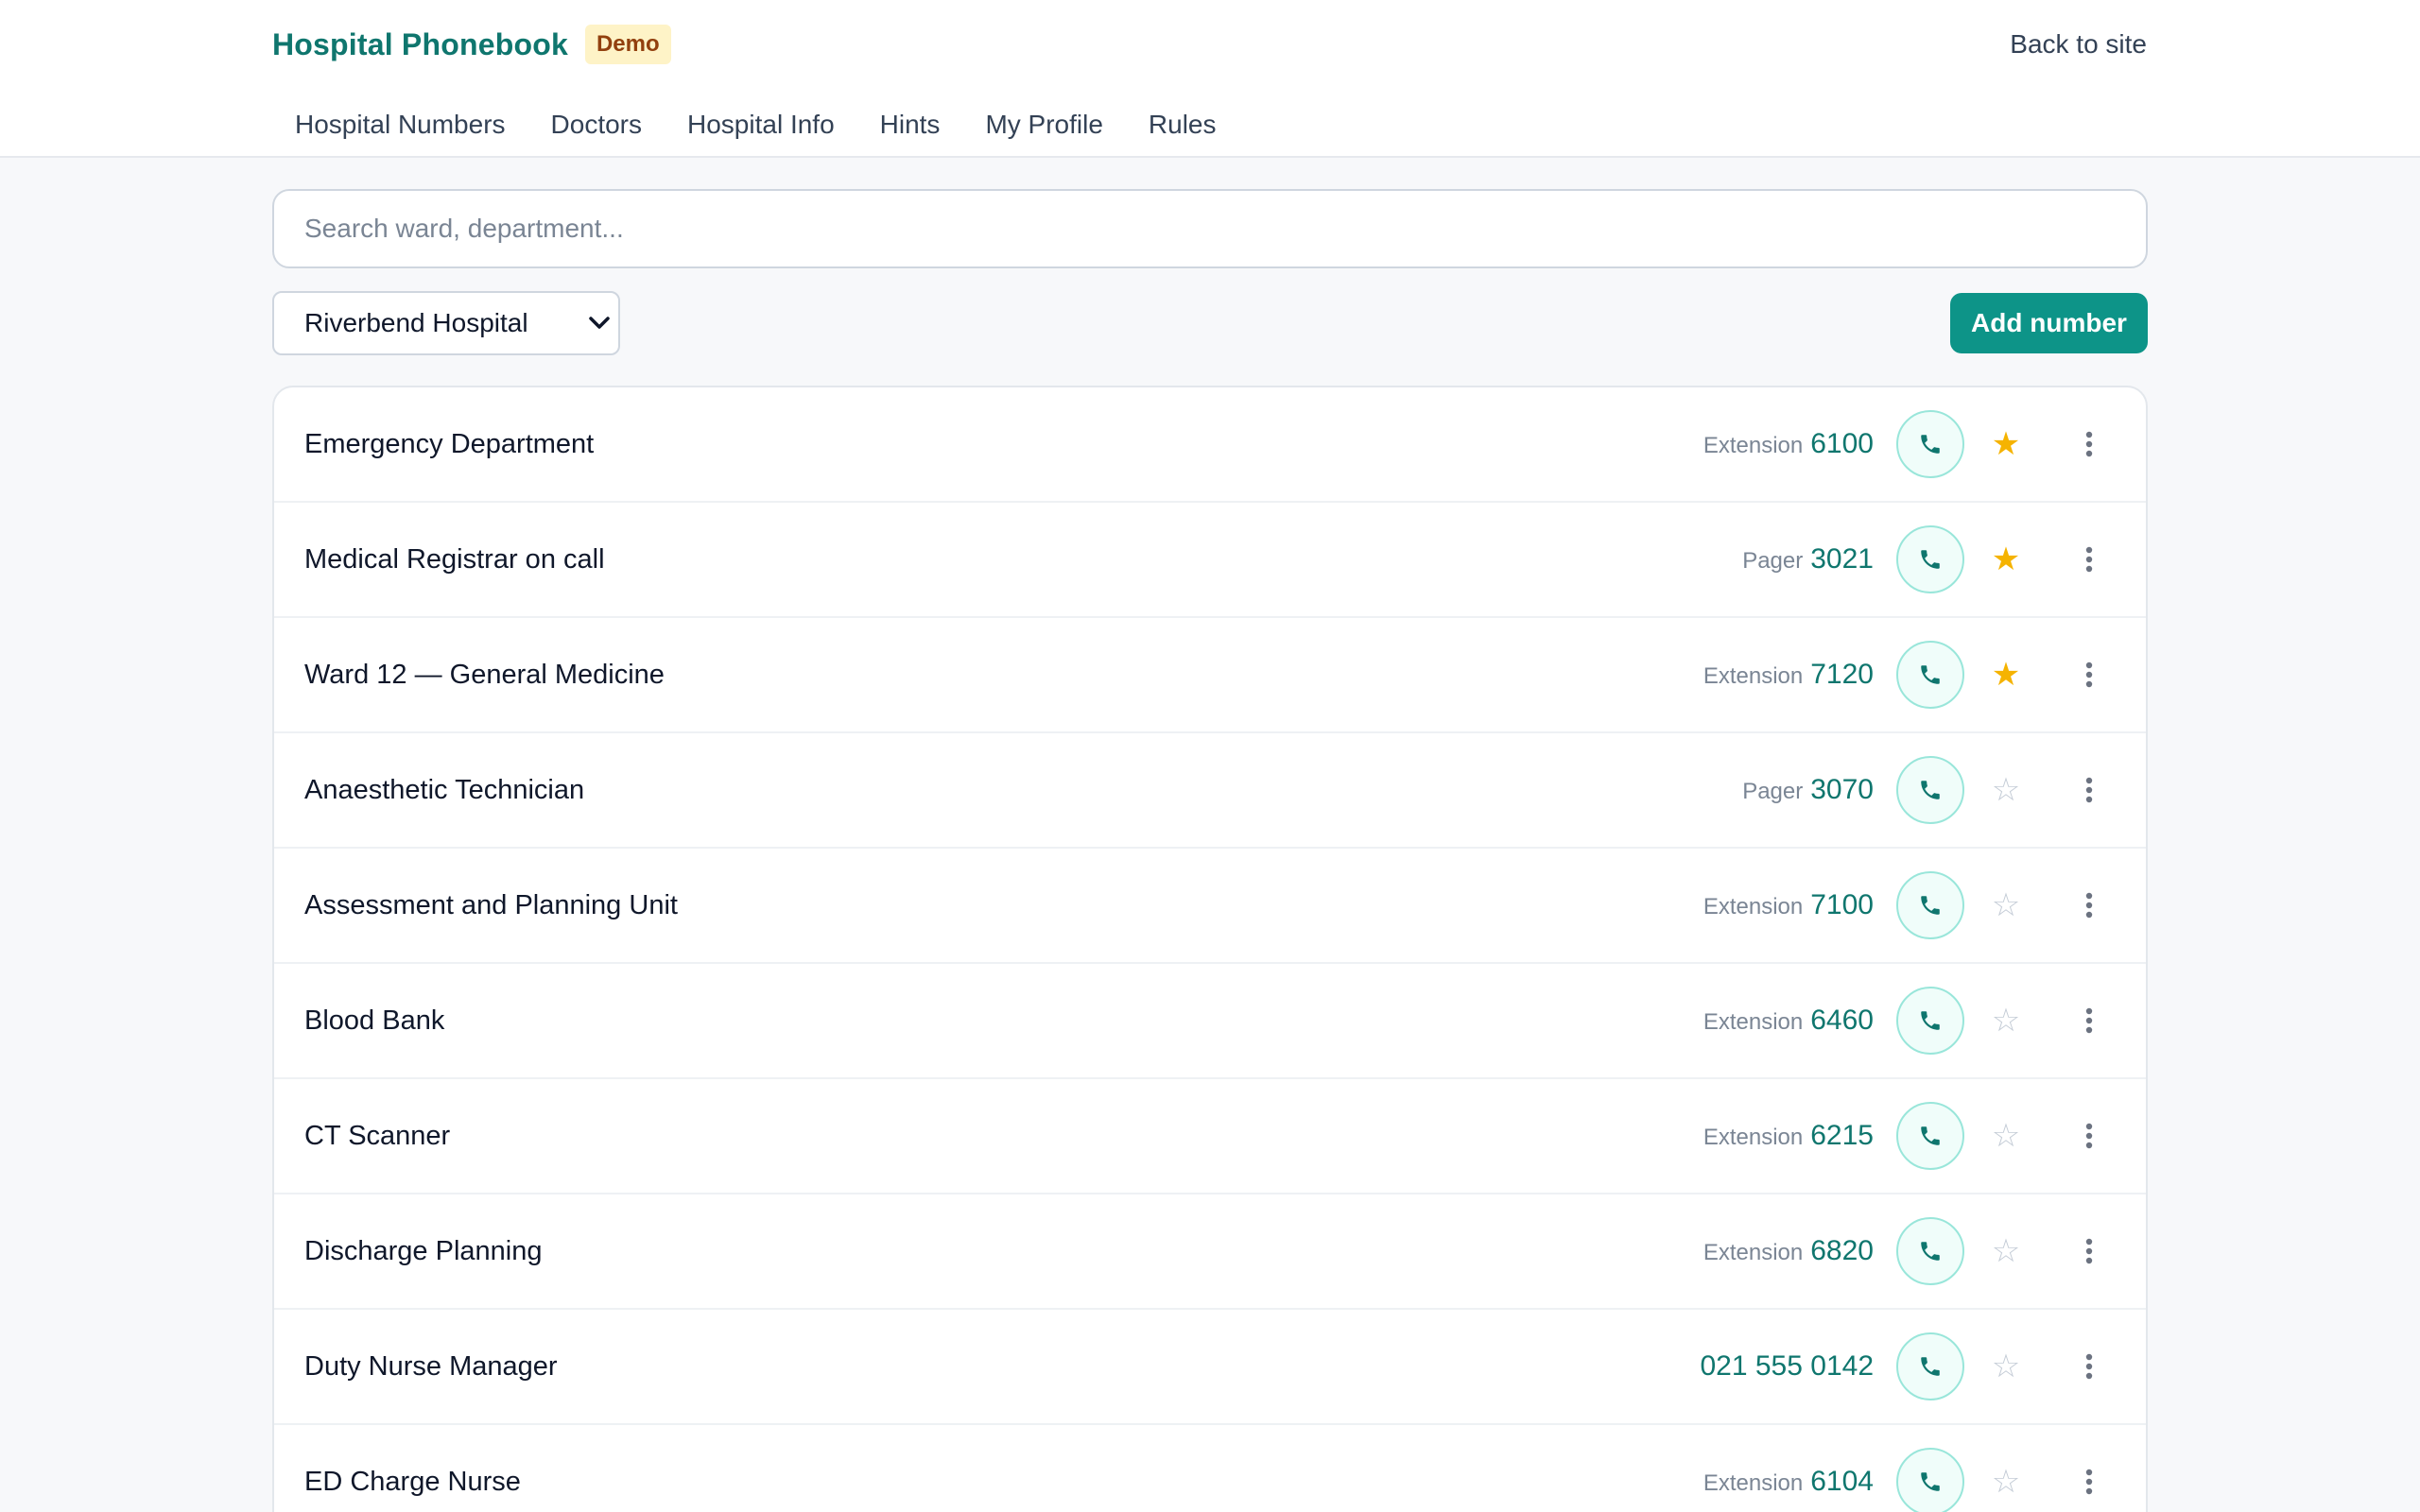 The image size is (2420, 1512). I want to click on entry-name: ED Charge Nurse, so click(412, 1482).